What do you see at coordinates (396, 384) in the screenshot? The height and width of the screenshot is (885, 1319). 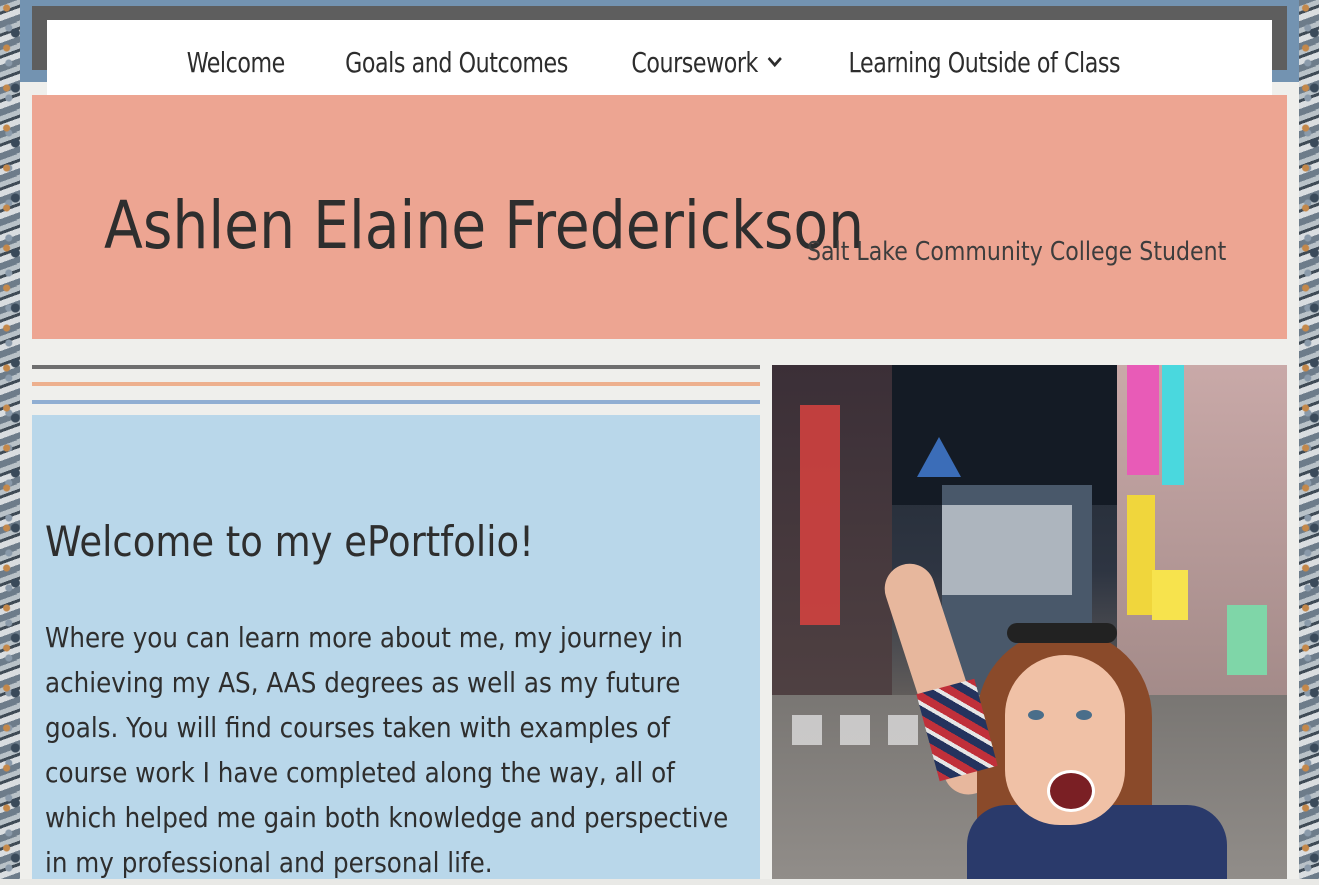 I see `divider-peach` at bounding box center [396, 384].